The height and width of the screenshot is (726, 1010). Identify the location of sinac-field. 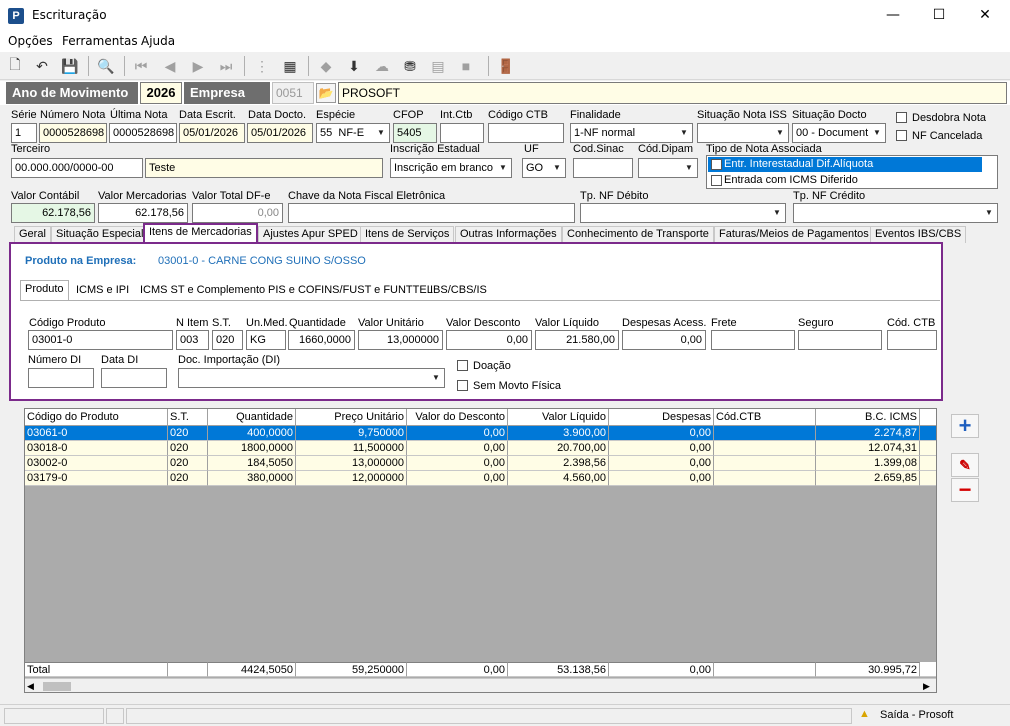
(603, 168).